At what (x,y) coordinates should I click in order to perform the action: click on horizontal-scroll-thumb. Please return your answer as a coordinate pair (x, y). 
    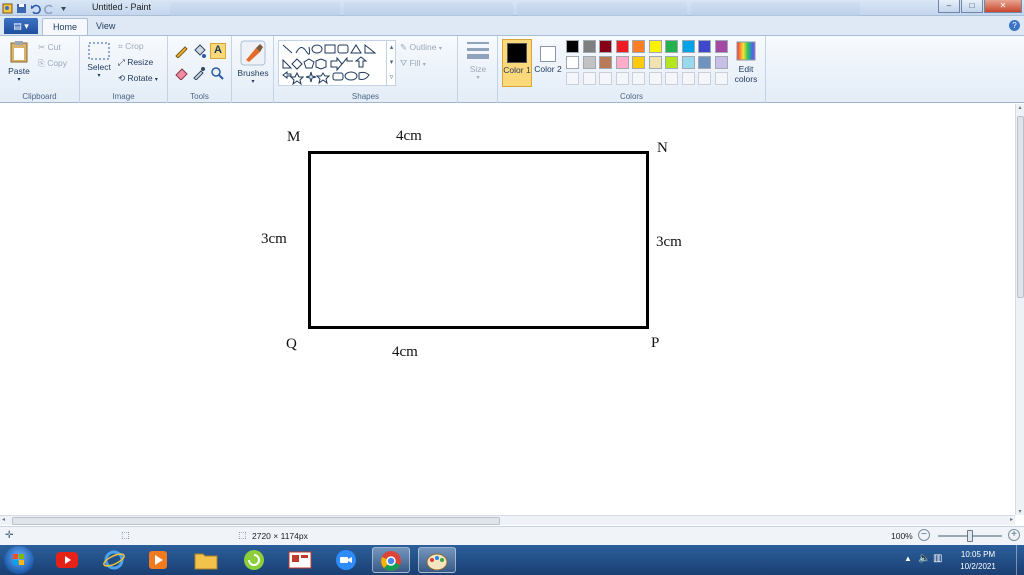
    Looking at the image, I should click on (256, 521).